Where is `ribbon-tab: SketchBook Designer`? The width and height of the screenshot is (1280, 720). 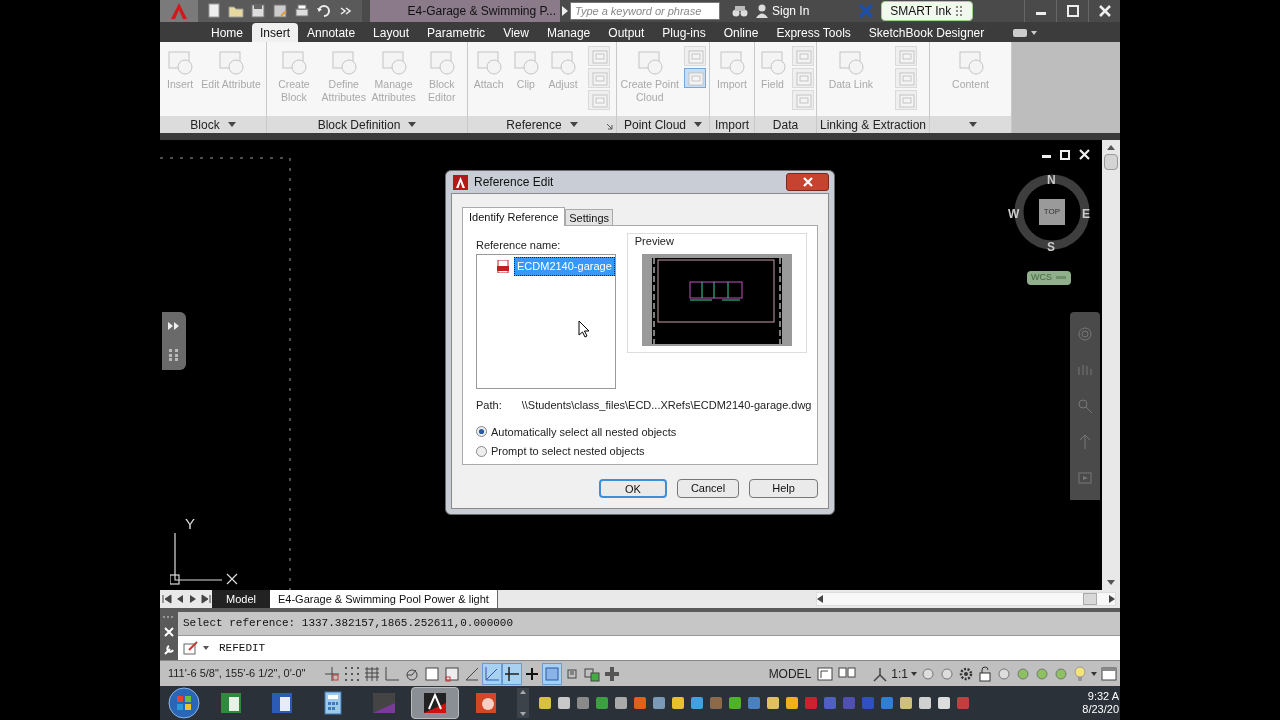 ribbon-tab: SketchBook Designer is located at coordinates (926, 32).